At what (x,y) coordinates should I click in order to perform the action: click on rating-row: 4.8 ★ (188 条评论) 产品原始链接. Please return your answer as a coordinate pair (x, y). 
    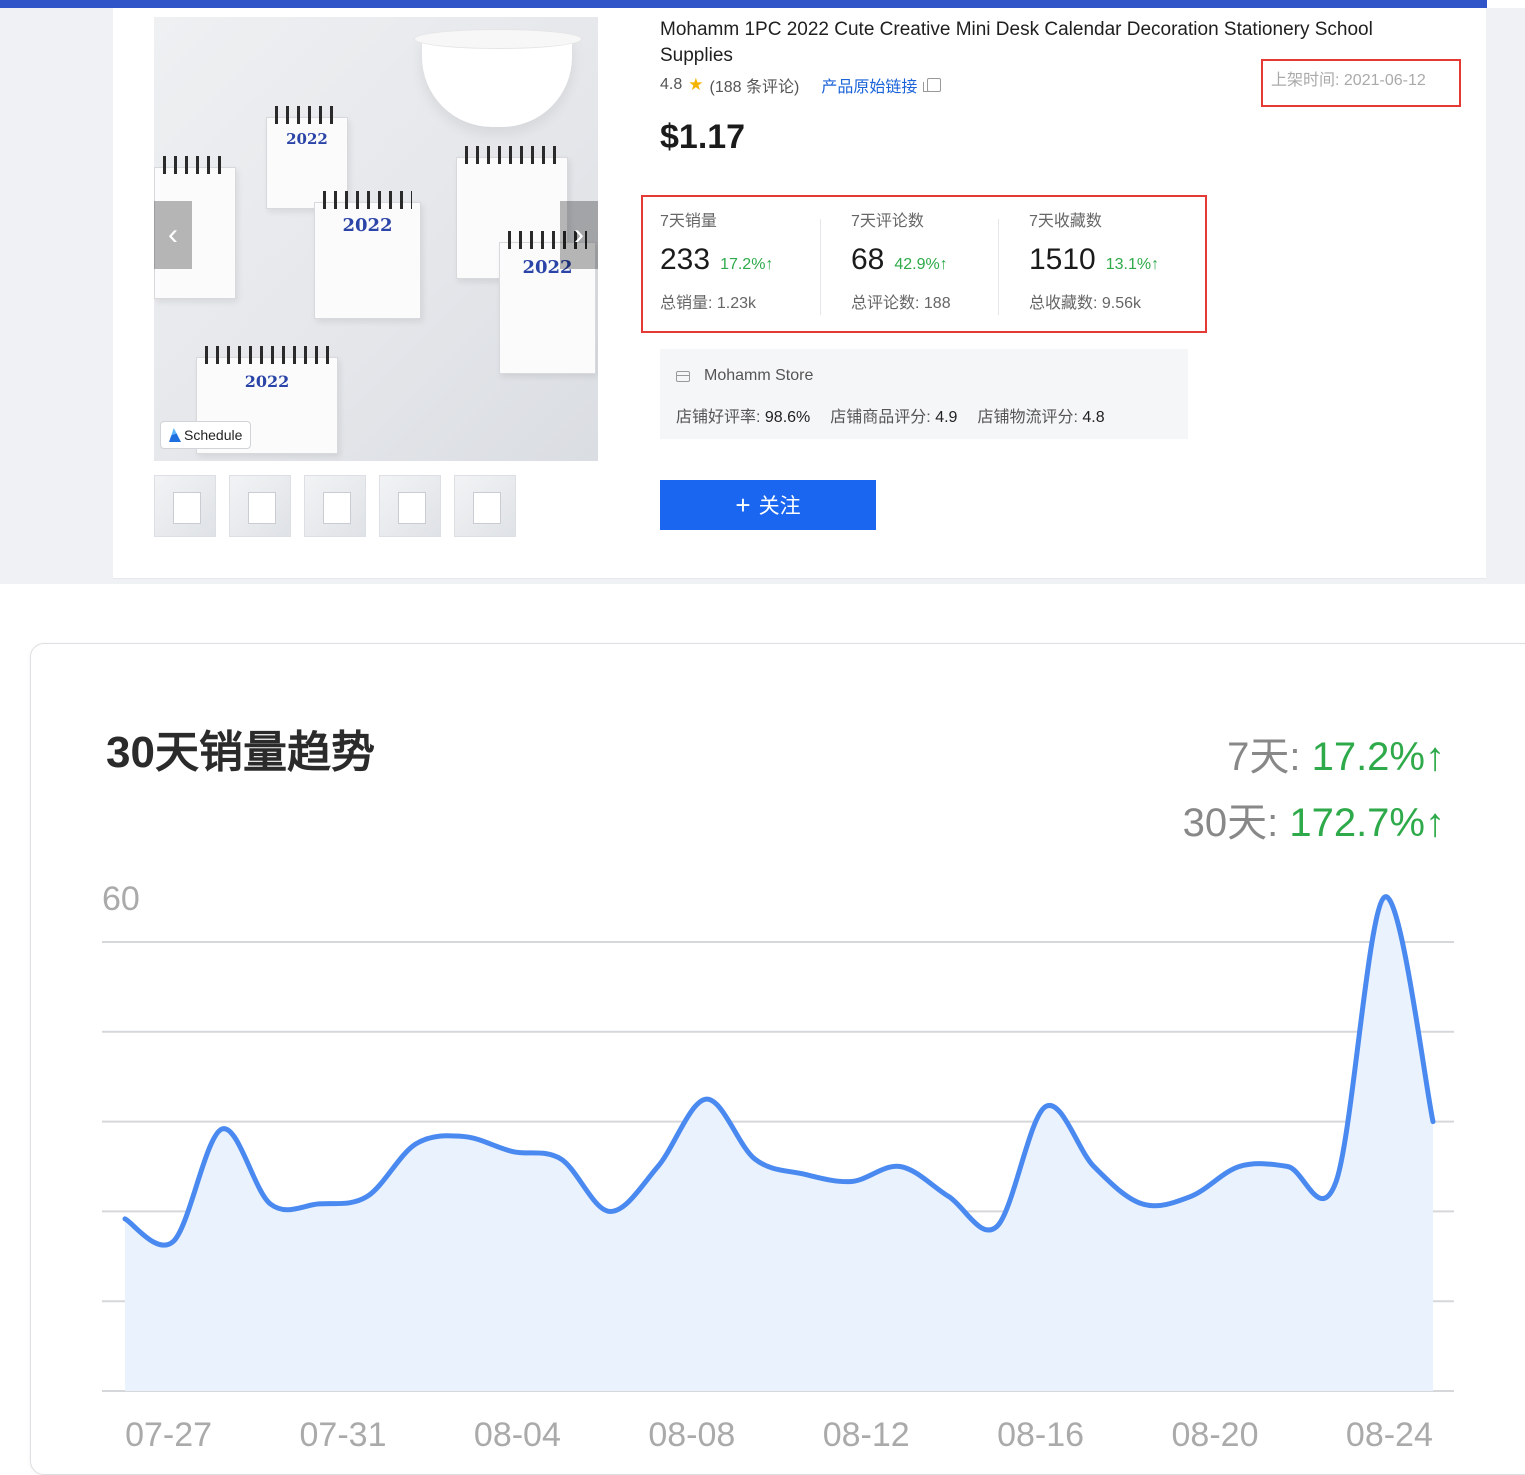
    Looking at the image, I should click on (801, 85).